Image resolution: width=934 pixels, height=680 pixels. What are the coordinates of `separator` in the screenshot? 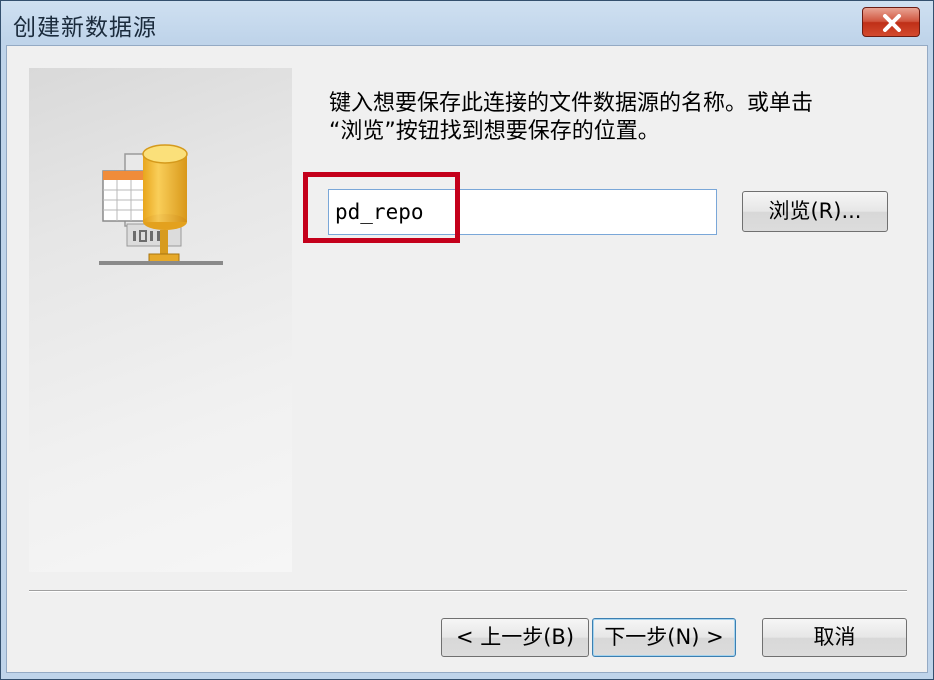 It's located at (468, 591).